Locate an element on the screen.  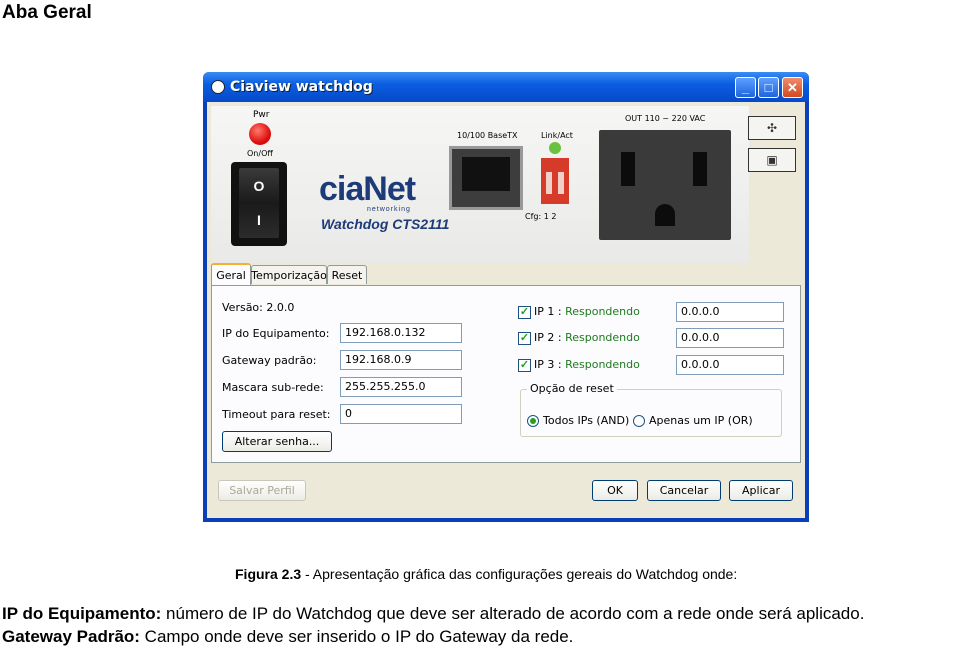
link-led-icon is located at coordinates (555, 148).